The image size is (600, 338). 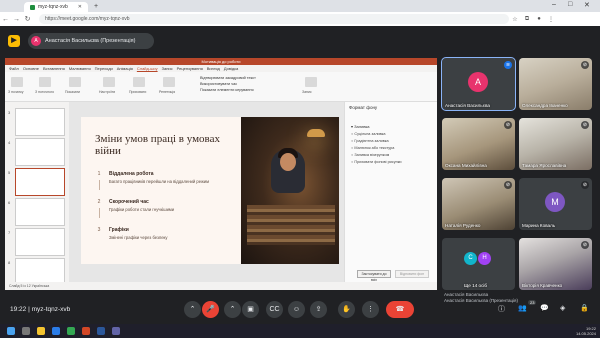 I want to click on presenter-pill: А Анастасія Васильєва (Презентація), so click(x=91, y=41).